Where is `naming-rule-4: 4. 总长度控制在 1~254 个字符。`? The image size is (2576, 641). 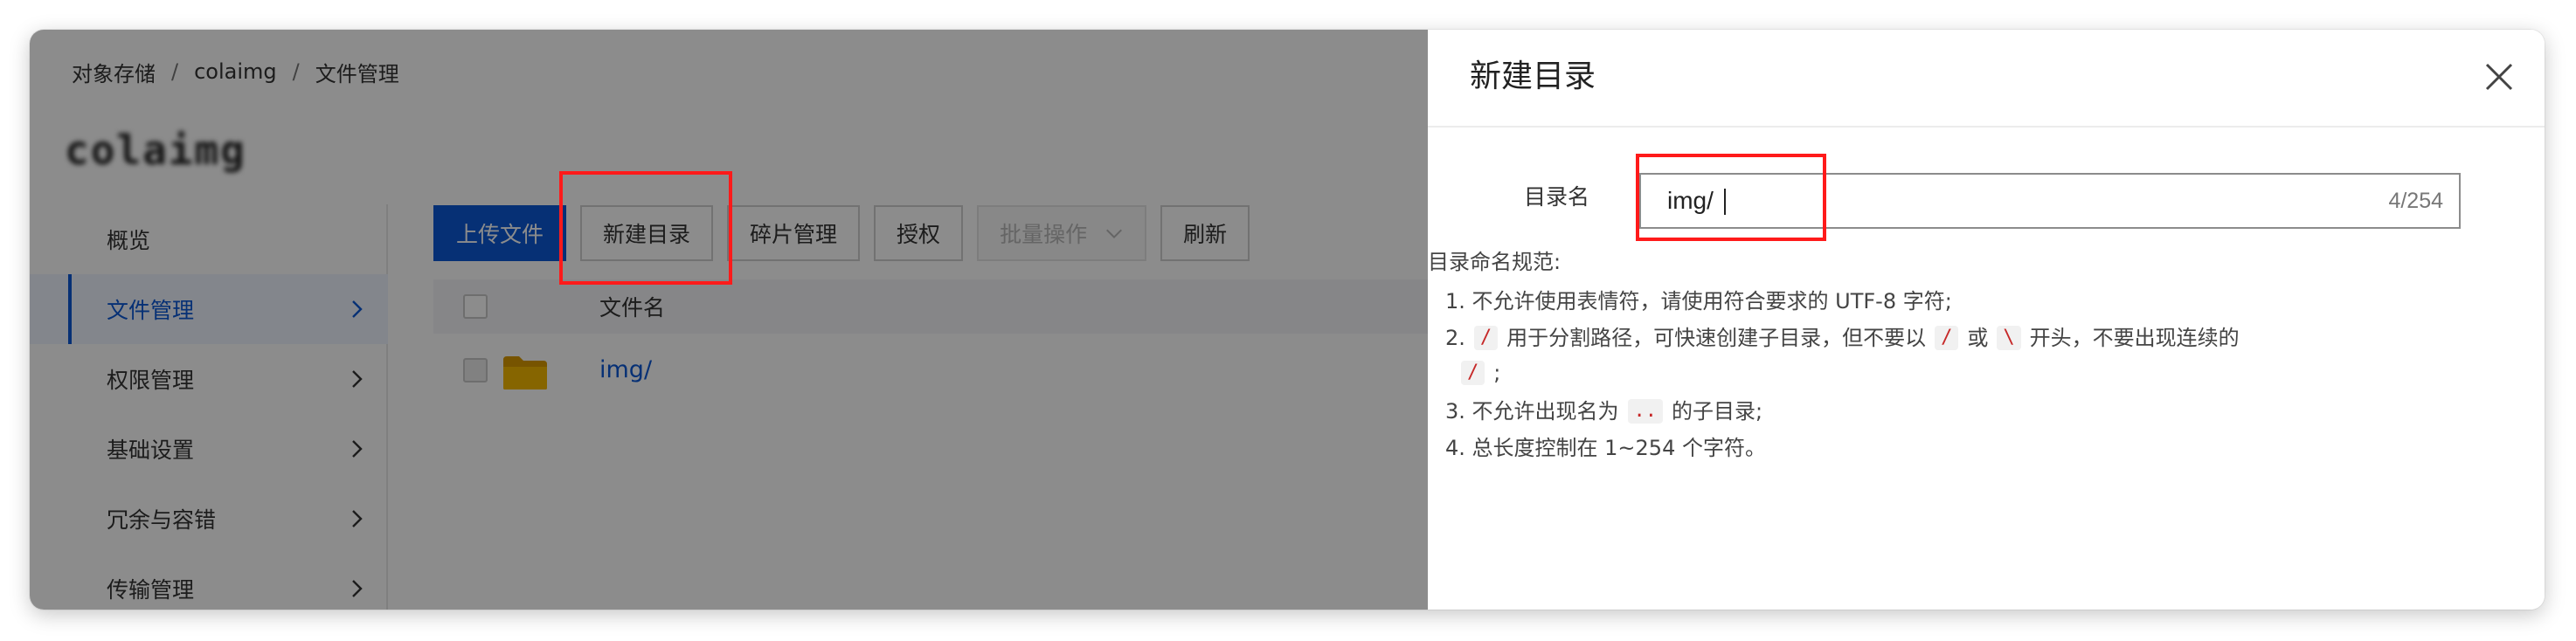
naming-rule-4: 4. 总长度控制在 1~254 个字符。 is located at coordinates (1605, 448).